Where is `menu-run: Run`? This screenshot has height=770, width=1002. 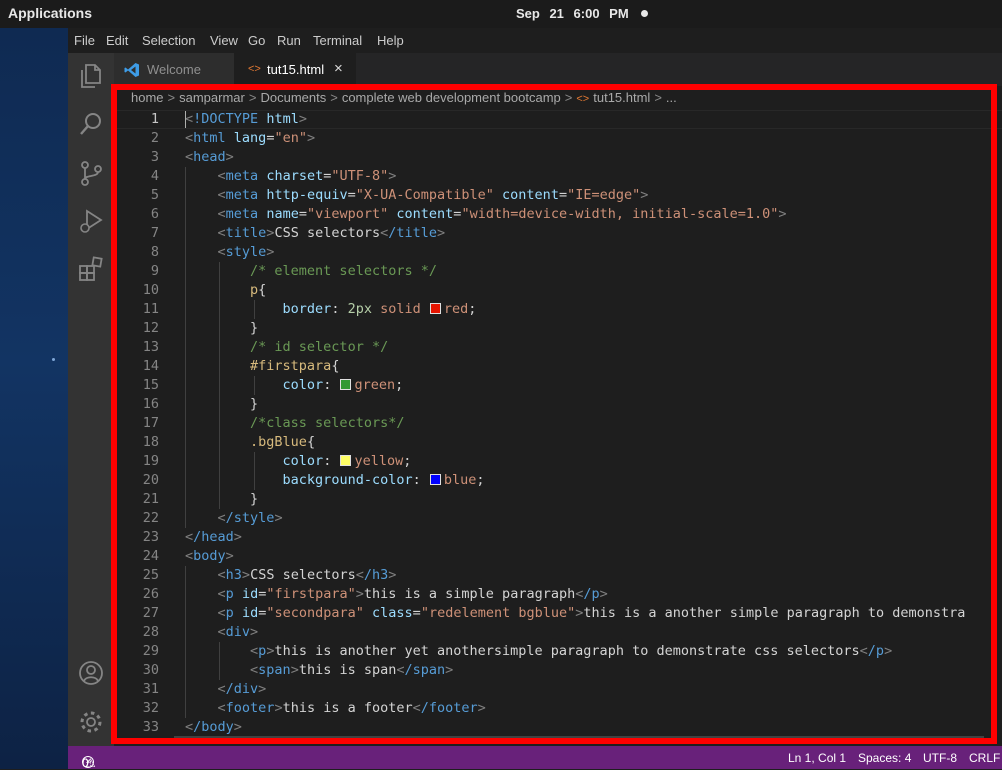 menu-run: Run is located at coordinates (289, 40).